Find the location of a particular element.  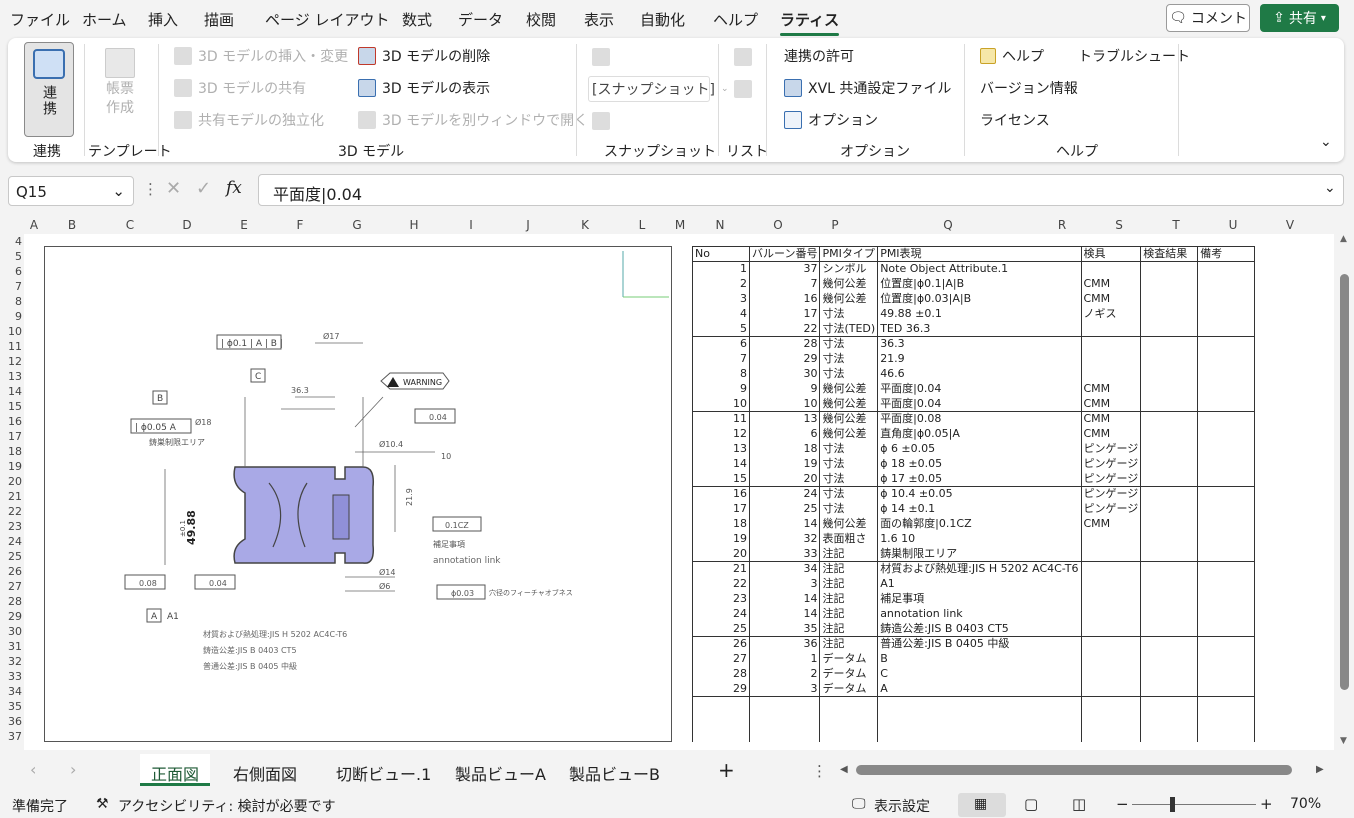

snapshot-manage-icon is located at coordinates (601, 121).